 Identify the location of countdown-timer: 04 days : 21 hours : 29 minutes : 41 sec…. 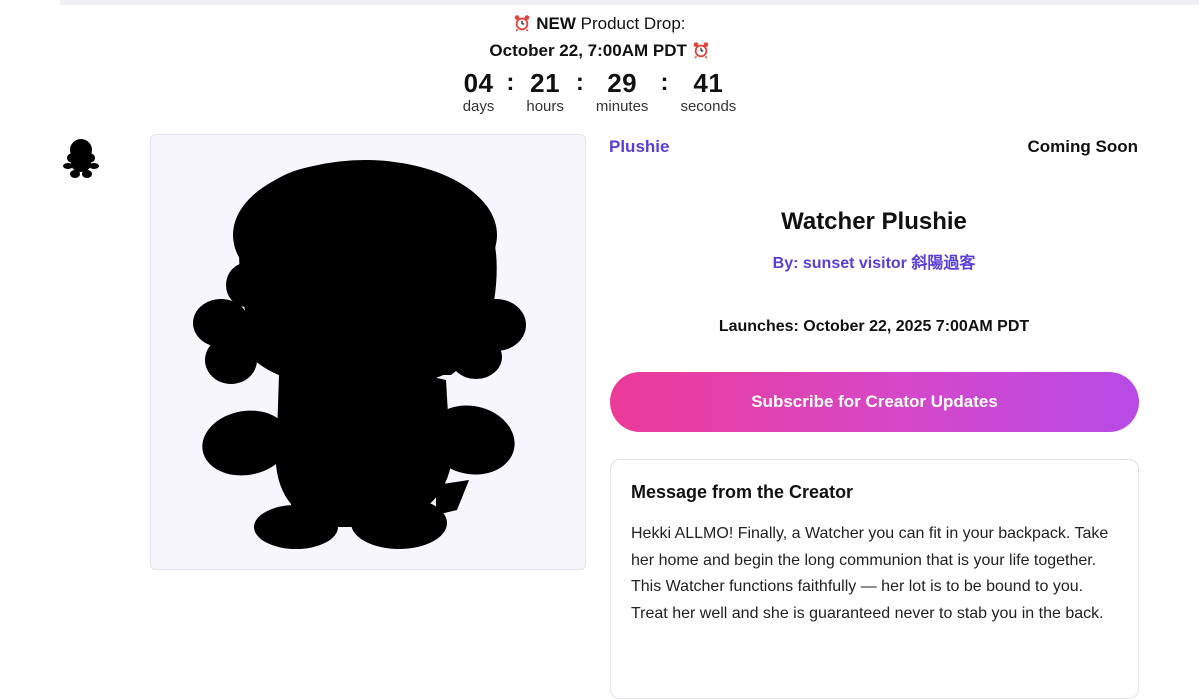
(599, 91).